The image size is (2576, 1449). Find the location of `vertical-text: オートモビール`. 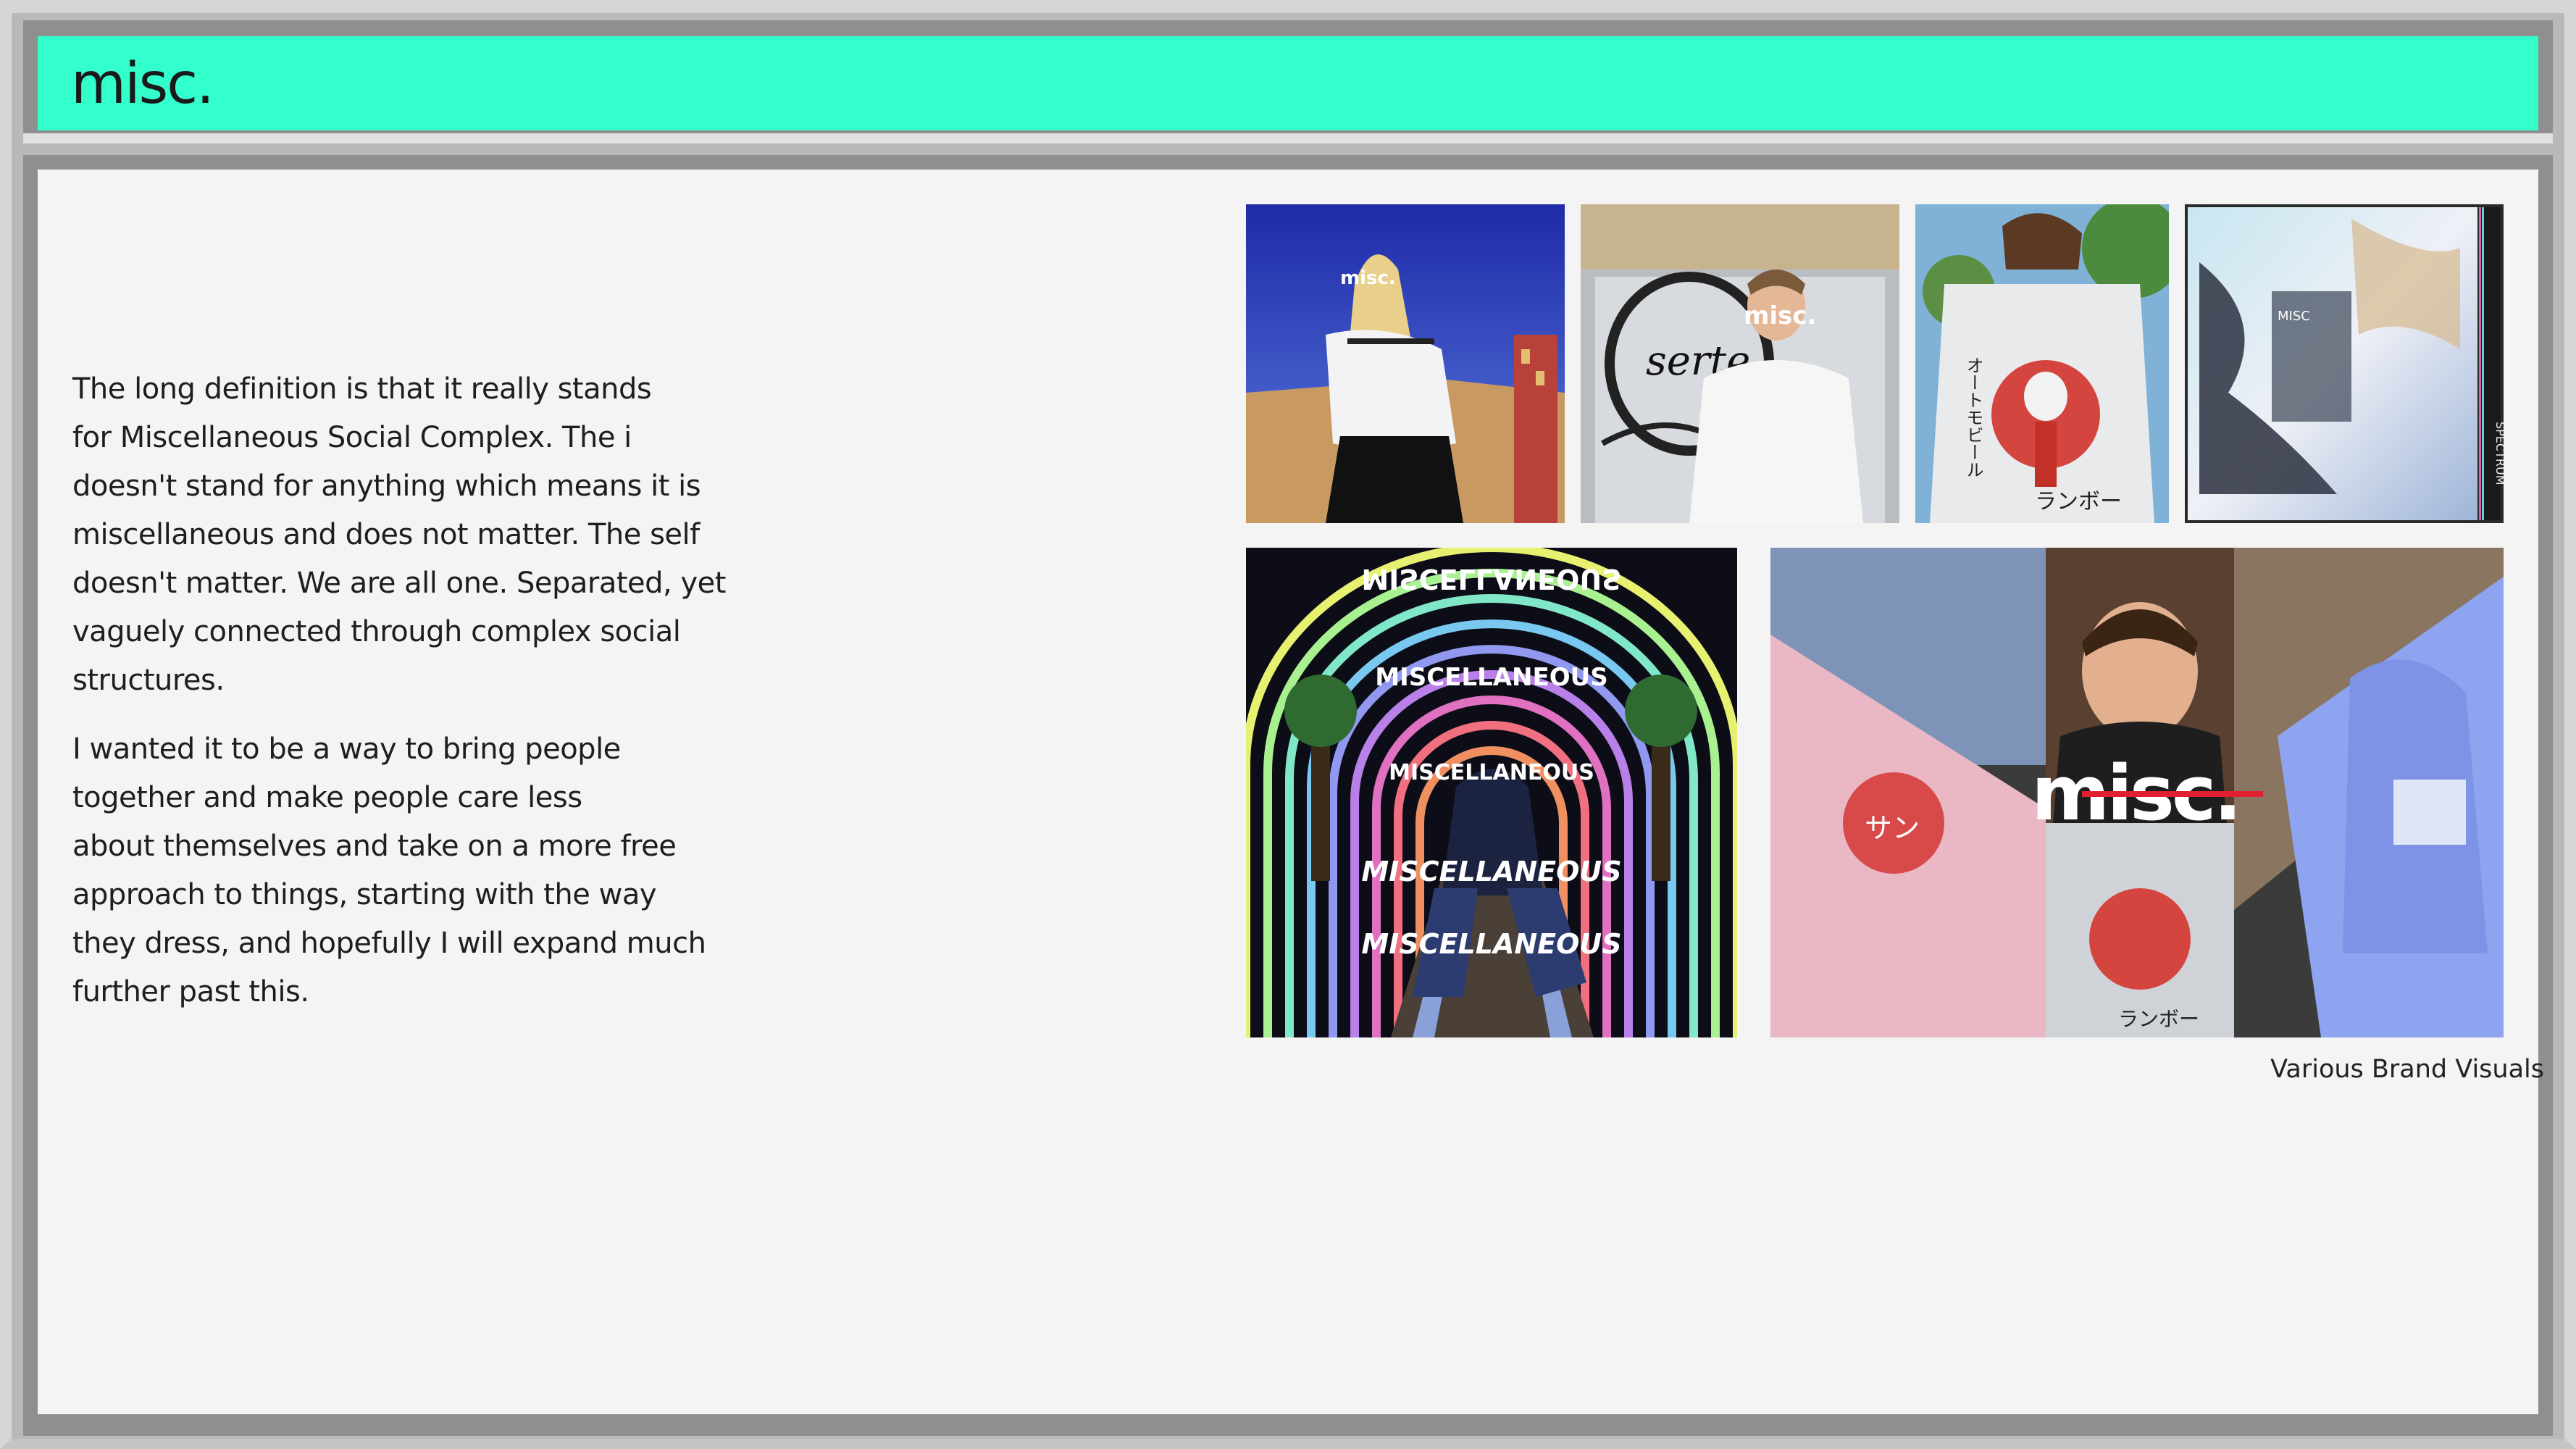

vertical-text: オートモビール is located at coordinates (1973, 417).